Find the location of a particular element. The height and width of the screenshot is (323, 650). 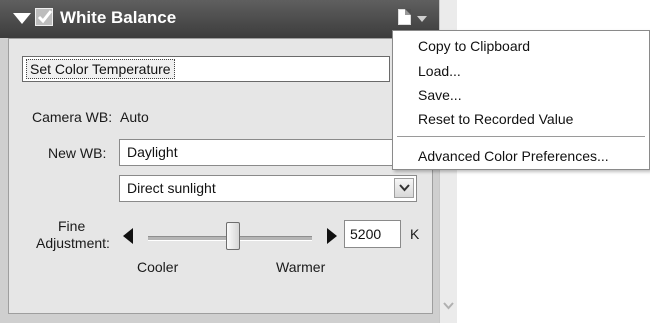

panel-title: White Balance is located at coordinates (118, 17).